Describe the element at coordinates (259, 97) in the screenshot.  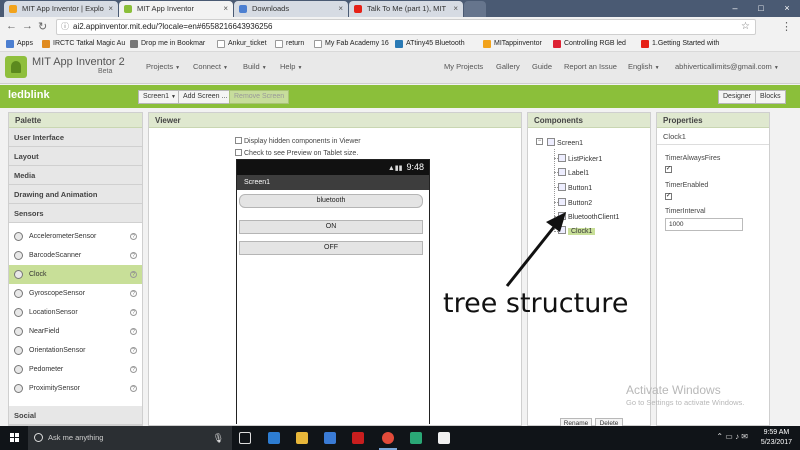
I see `remove-screen-button: Remove Screen` at that location.